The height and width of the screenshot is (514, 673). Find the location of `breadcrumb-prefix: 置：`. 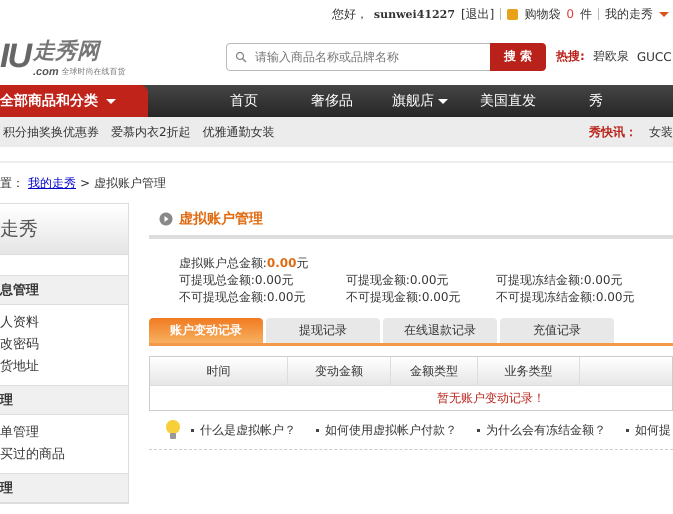

breadcrumb-prefix: 置： is located at coordinates (12, 183).